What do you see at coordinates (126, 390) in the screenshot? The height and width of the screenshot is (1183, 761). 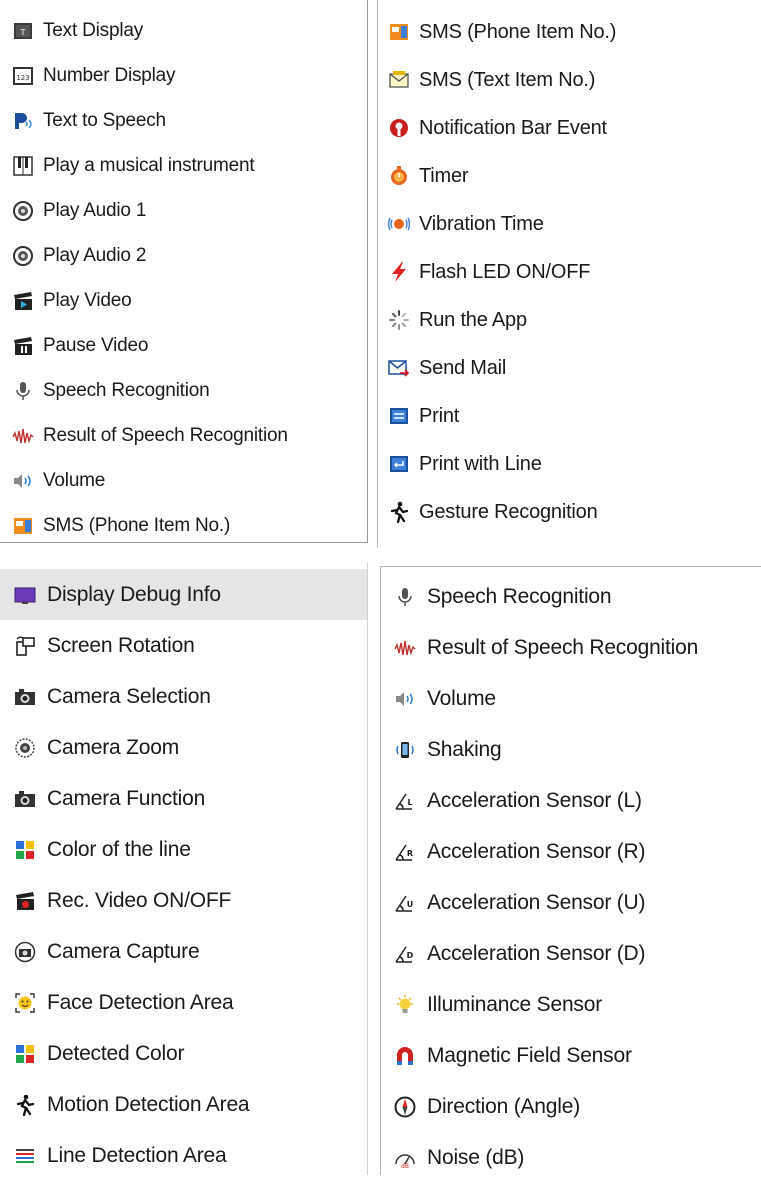 I see `item-label: Speech Recognition` at bounding box center [126, 390].